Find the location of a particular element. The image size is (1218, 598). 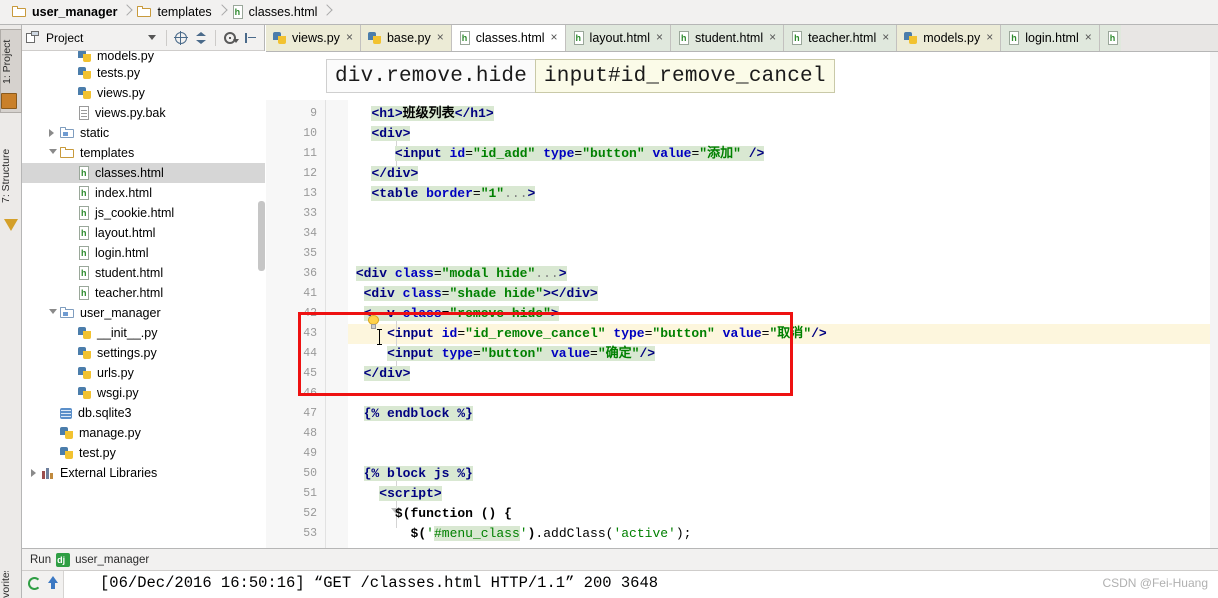

tree-item-teacher-html: teacher.html is located at coordinates (143, 293).